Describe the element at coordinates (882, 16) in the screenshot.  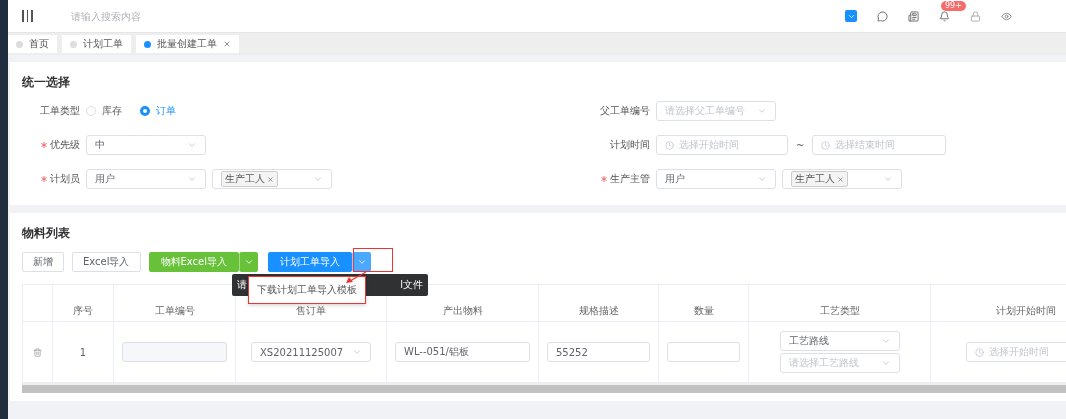
I see `message-icon` at that location.